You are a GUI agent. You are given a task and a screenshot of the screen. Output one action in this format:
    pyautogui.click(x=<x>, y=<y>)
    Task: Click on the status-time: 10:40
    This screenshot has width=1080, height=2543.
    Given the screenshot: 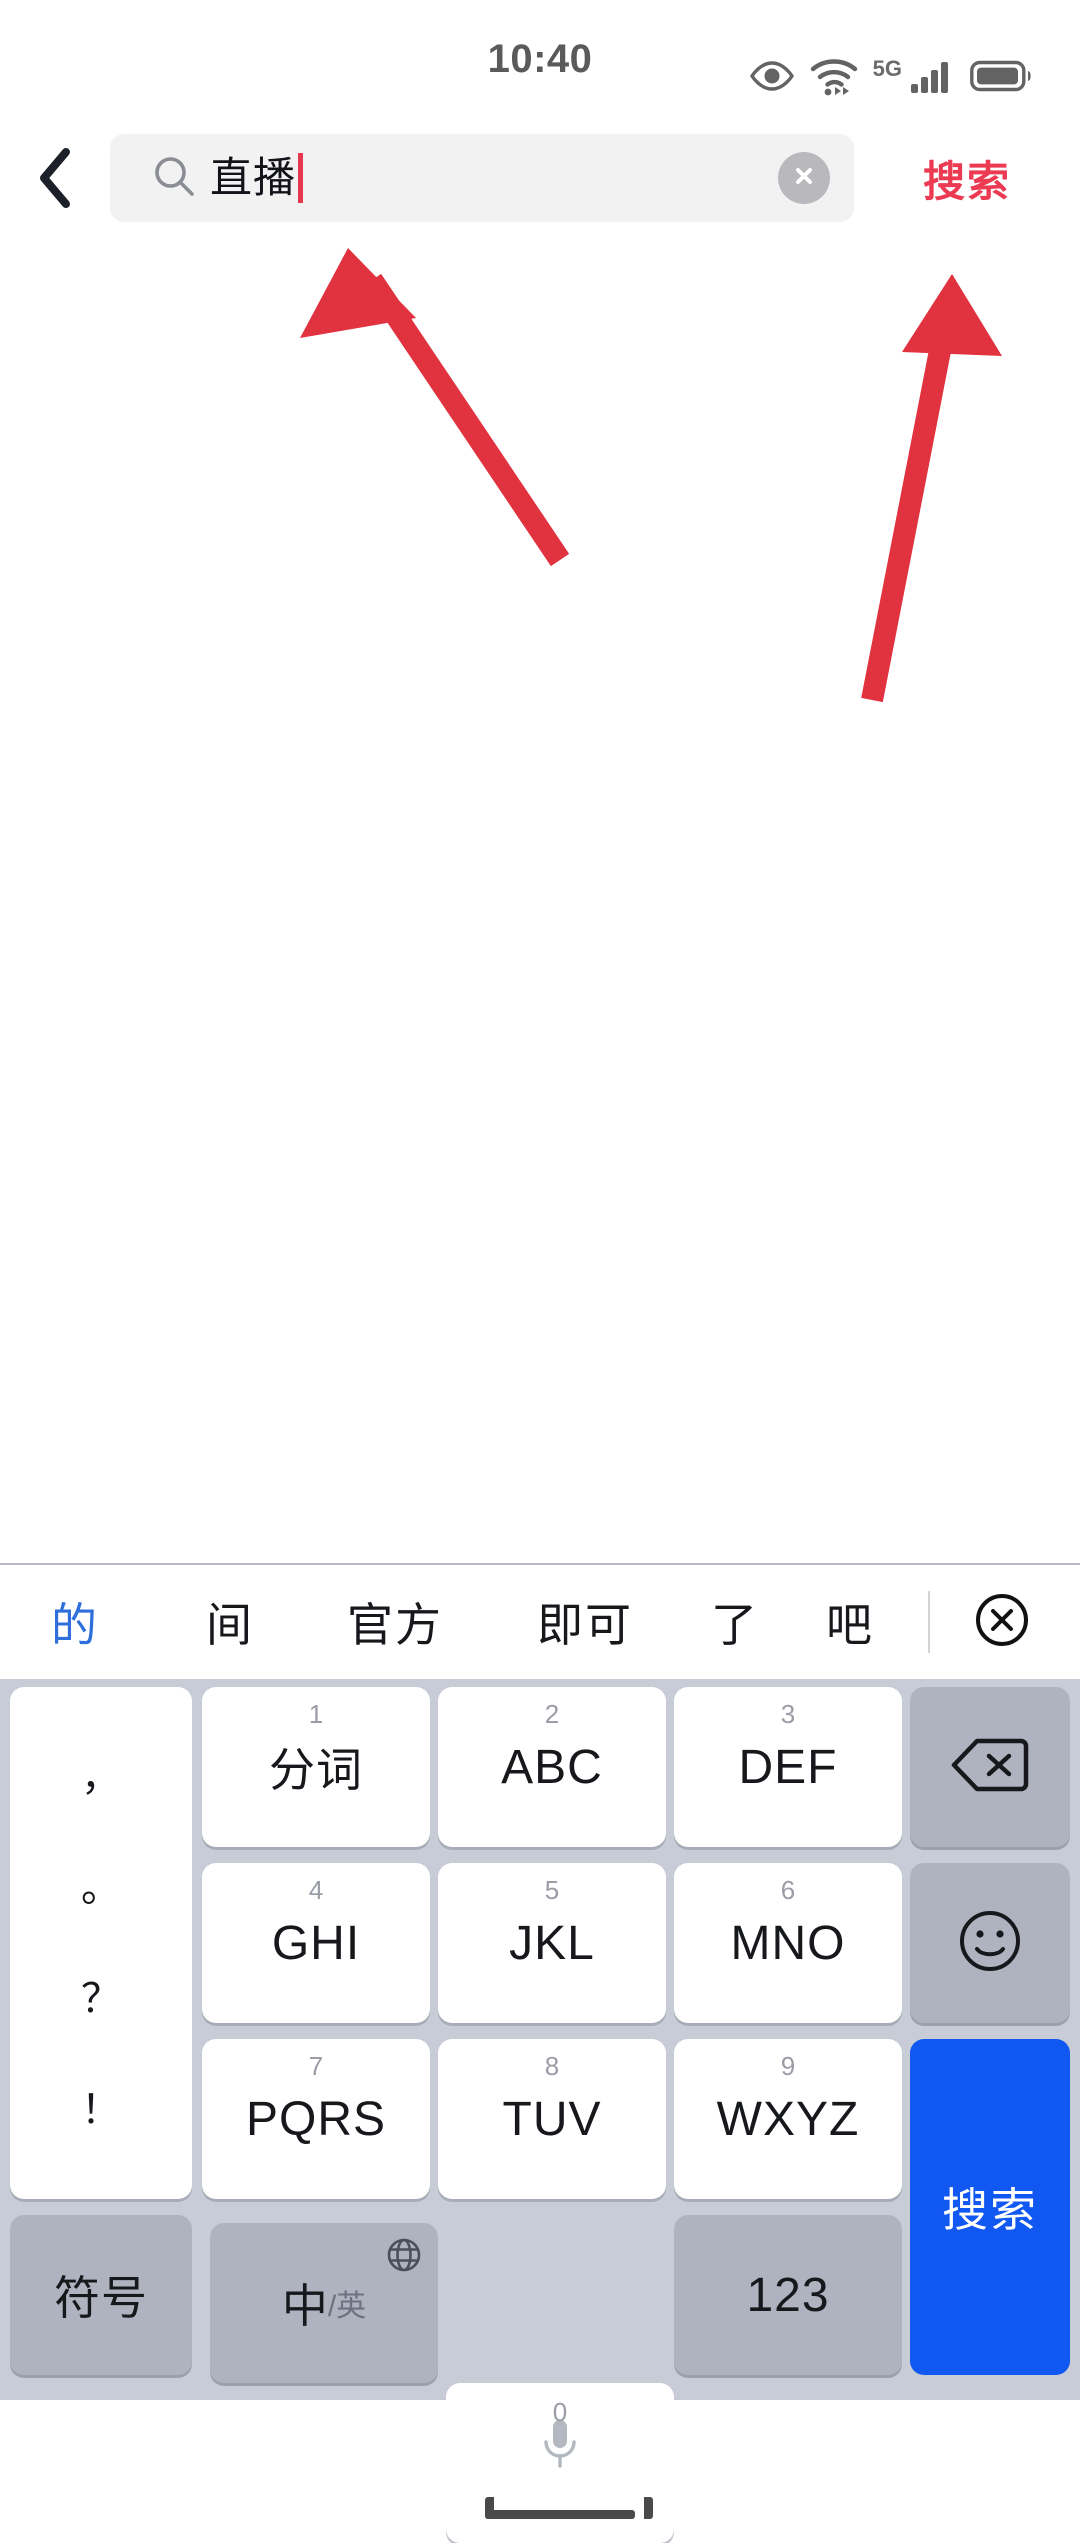 What is the action you would take?
    pyautogui.click(x=540, y=58)
    